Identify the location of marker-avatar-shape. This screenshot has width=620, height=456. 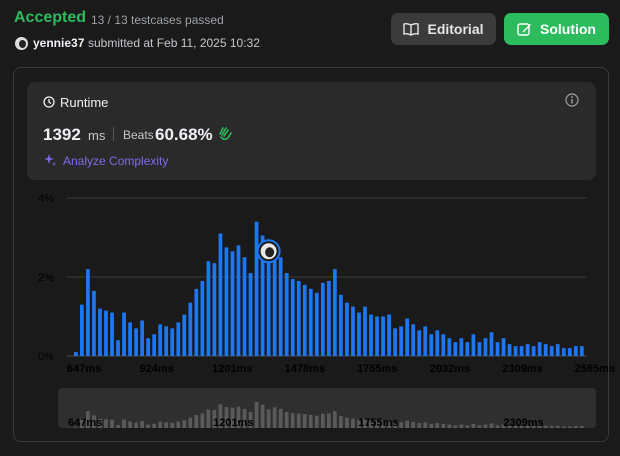
(270, 252).